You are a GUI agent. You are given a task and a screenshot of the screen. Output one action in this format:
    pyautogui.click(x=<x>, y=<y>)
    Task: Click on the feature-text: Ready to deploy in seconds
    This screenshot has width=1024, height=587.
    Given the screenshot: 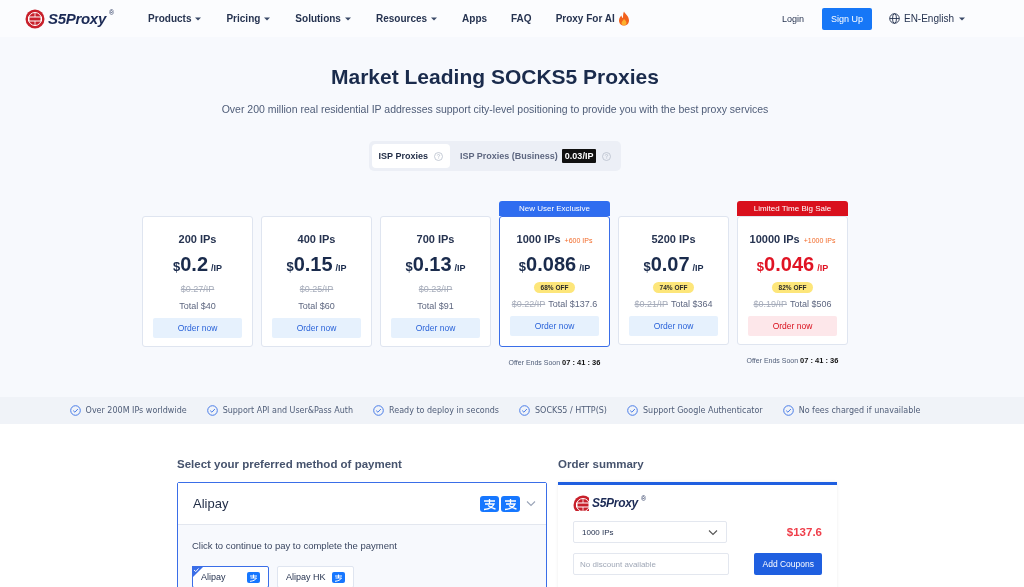 What is the action you would take?
    pyautogui.click(x=444, y=410)
    